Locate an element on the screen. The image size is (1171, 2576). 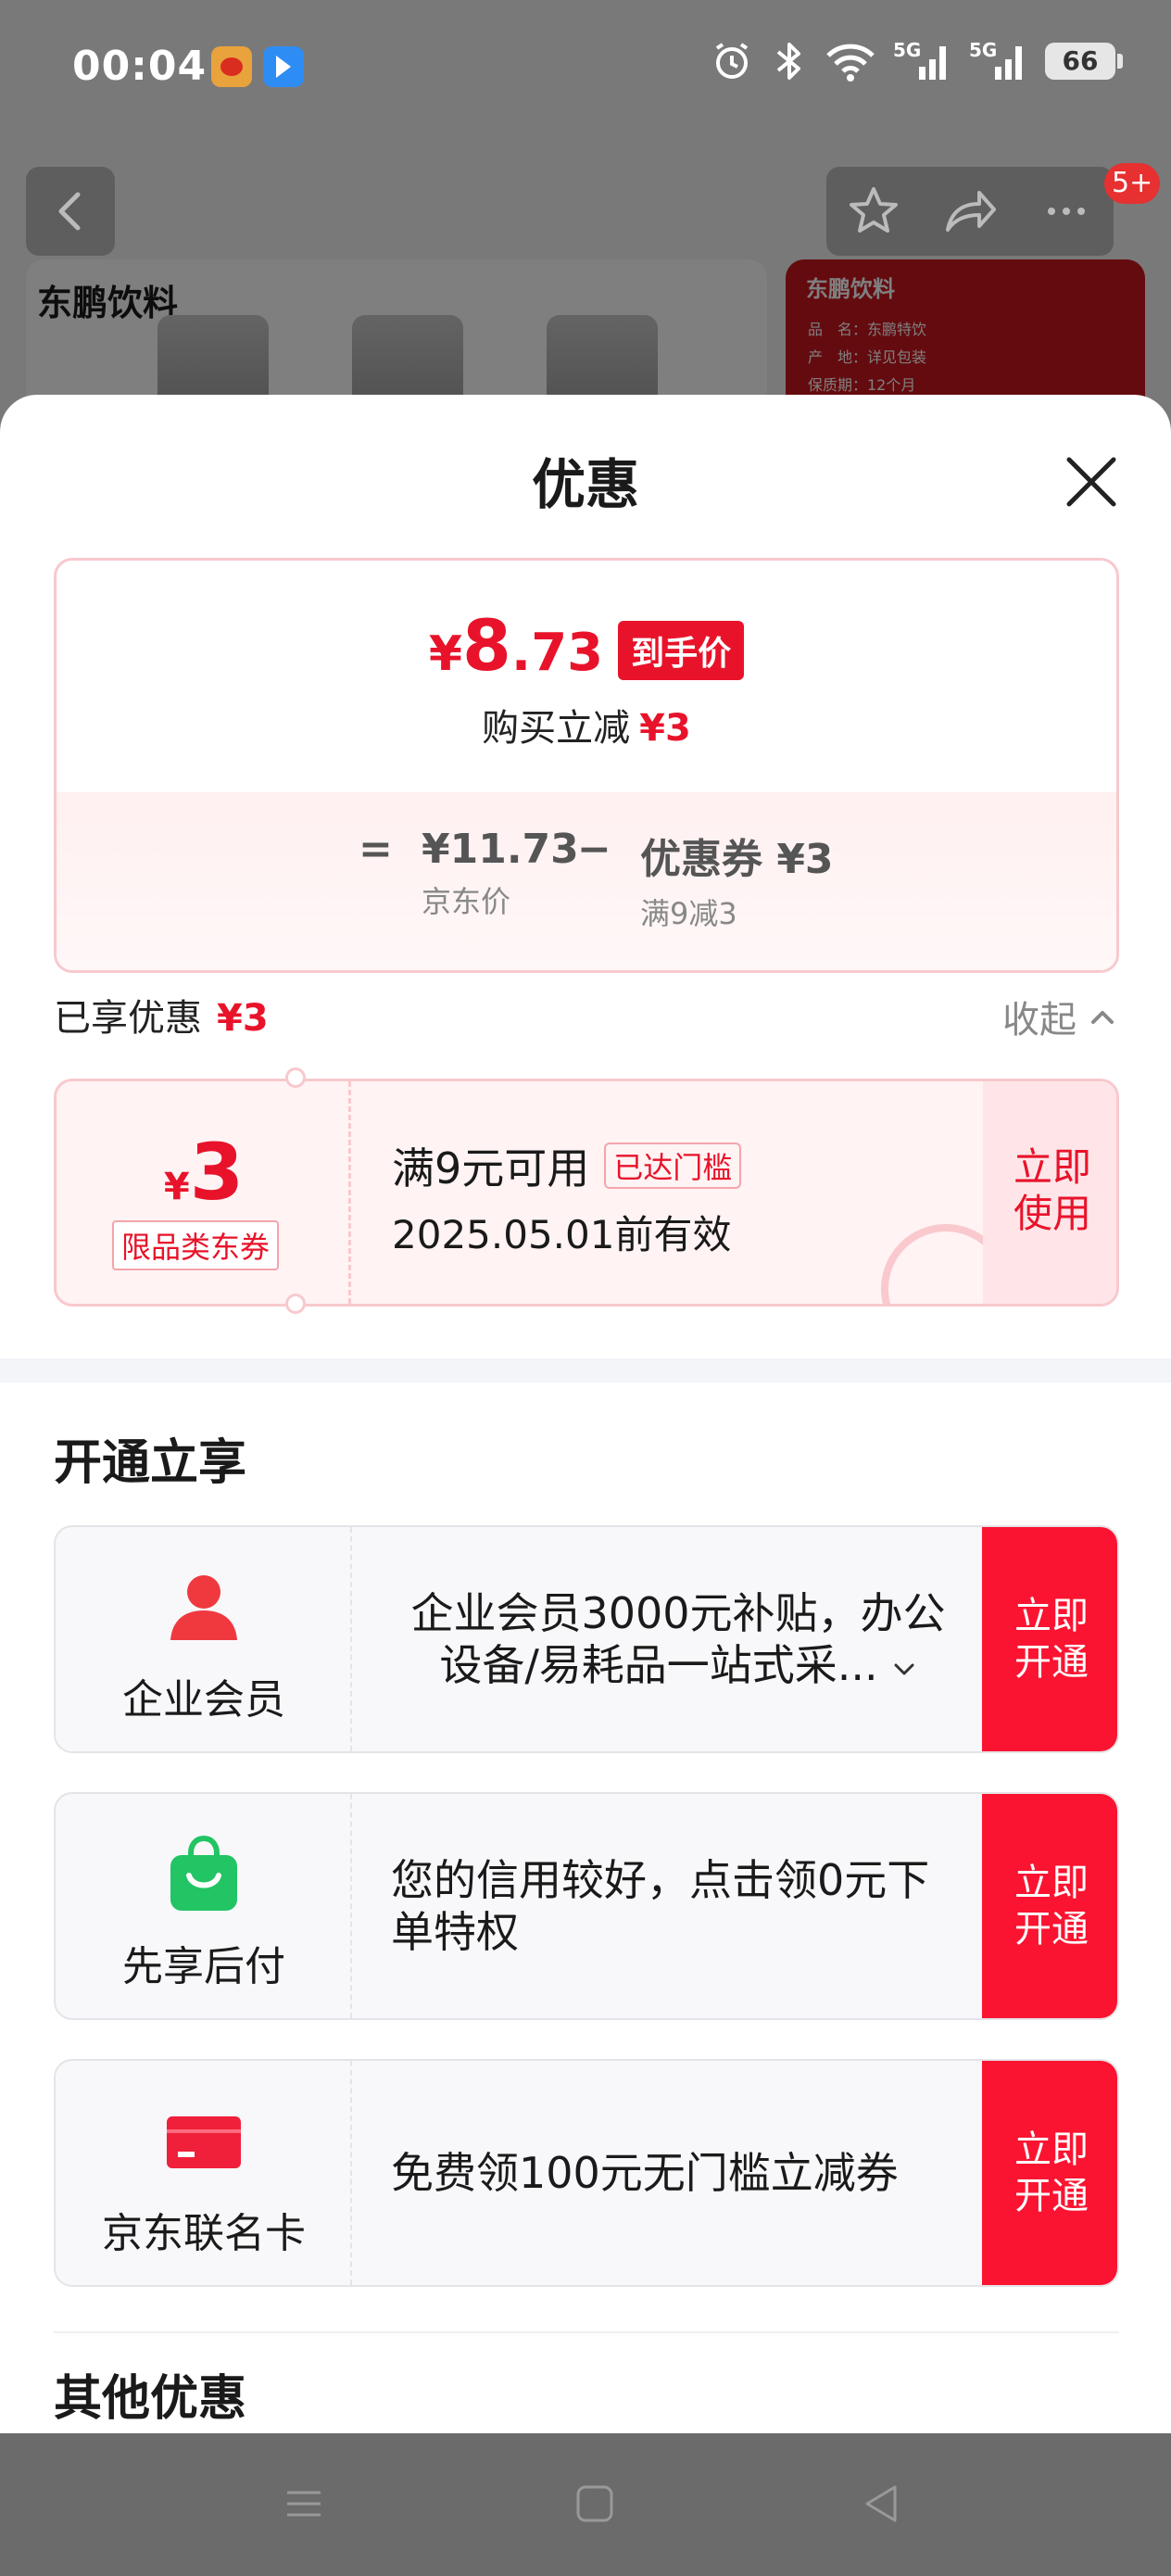
jd-price-label: 京东价 is located at coordinates (467, 901).